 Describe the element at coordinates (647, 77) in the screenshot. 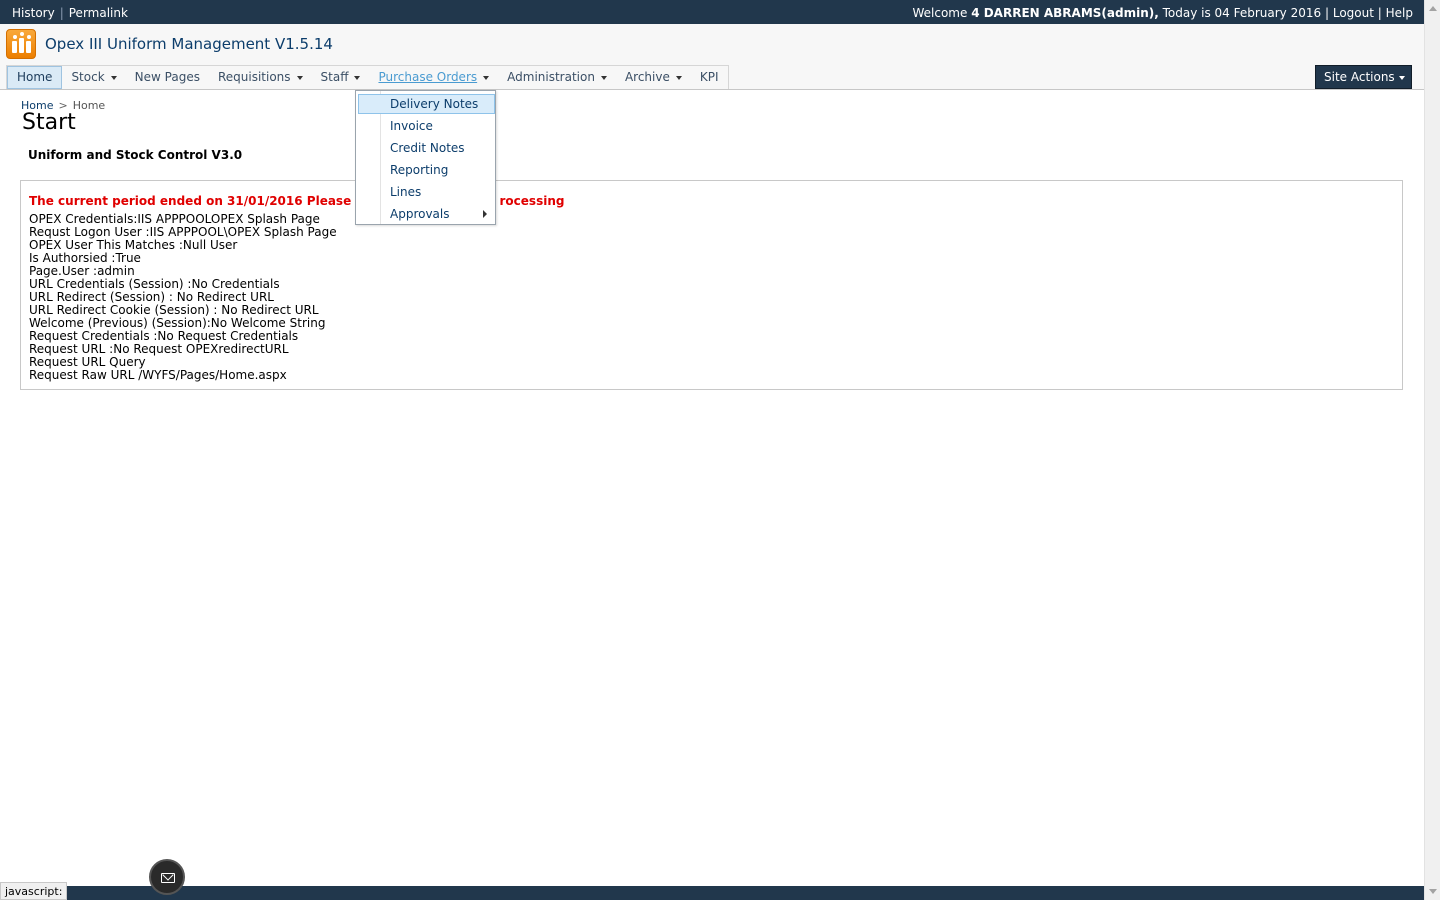

I see `nav-label: Archive` at that location.